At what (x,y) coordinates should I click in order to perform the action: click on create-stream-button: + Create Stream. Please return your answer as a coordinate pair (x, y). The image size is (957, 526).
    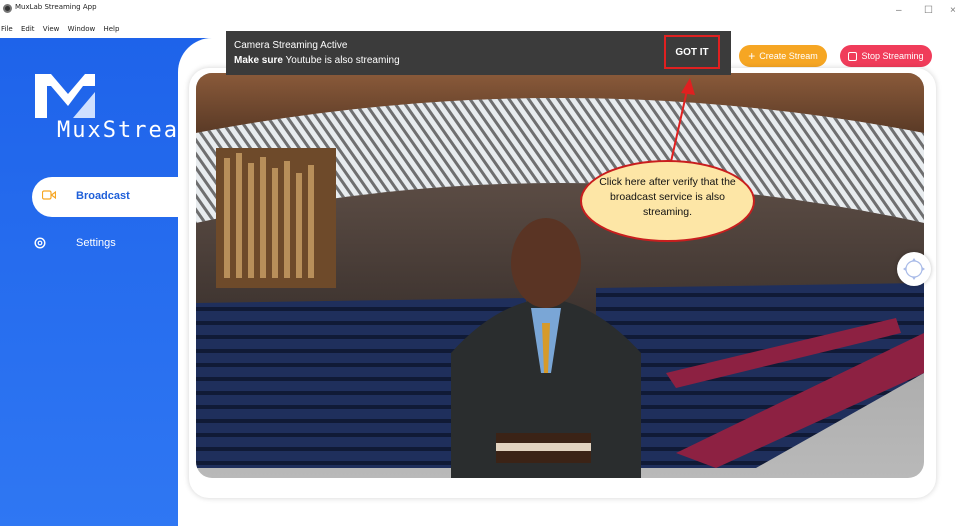
    Looking at the image, I should click on (783, 56).